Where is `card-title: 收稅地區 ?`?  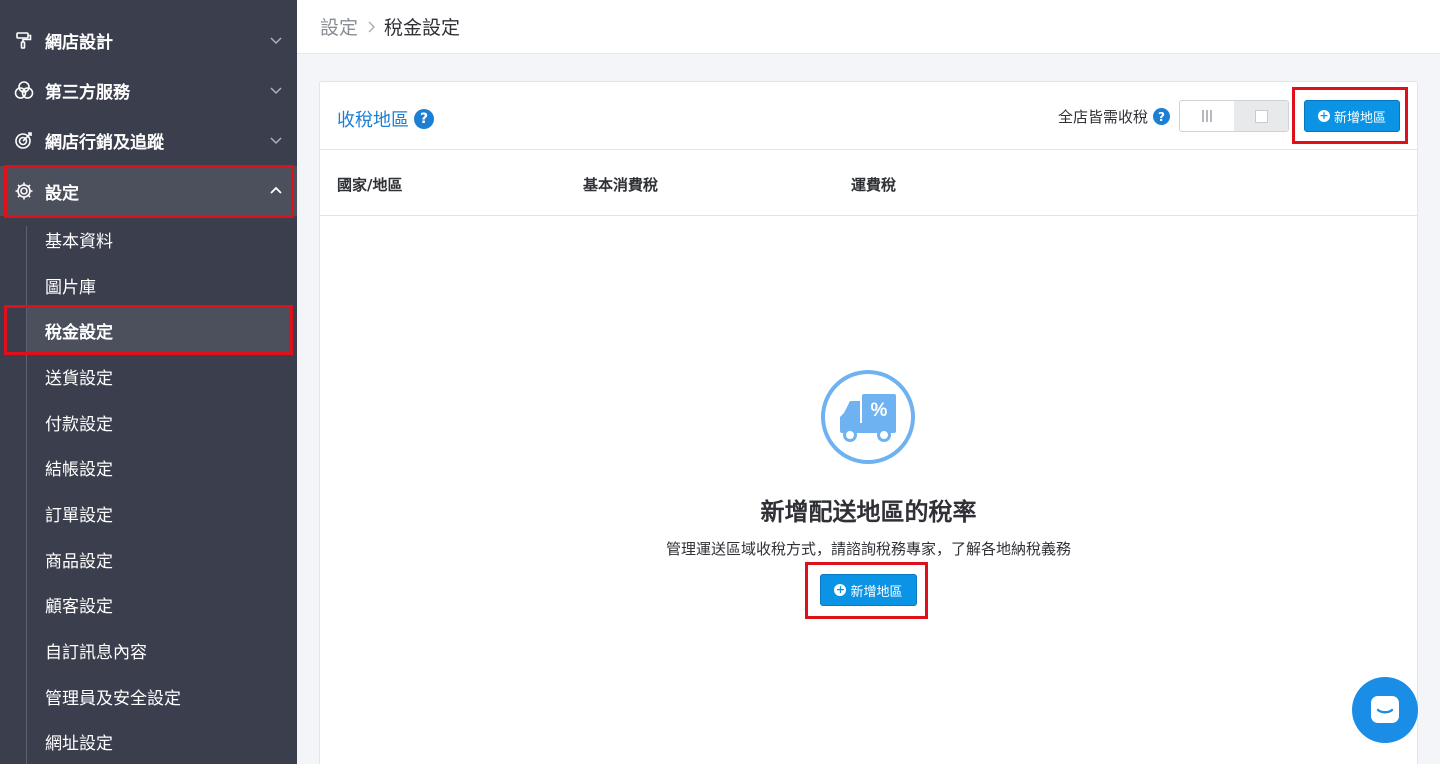
card-title: 收稅地區 ? is located at coordinates (385, 119).